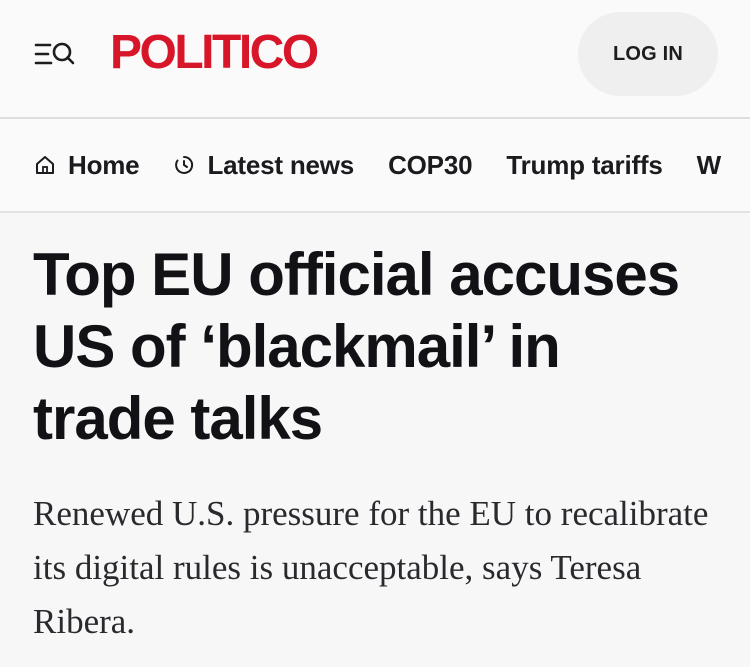  What do you see at coordinates (104, 164) in the screenshot?
I see `nav-item-label: Home` at bounding box center [104, 164].